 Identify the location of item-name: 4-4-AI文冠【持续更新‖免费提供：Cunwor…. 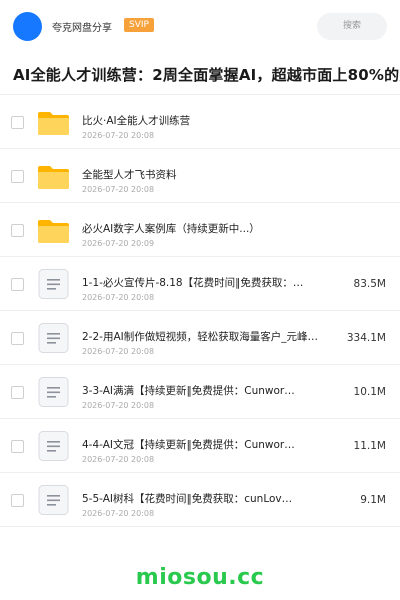
(202, 444).